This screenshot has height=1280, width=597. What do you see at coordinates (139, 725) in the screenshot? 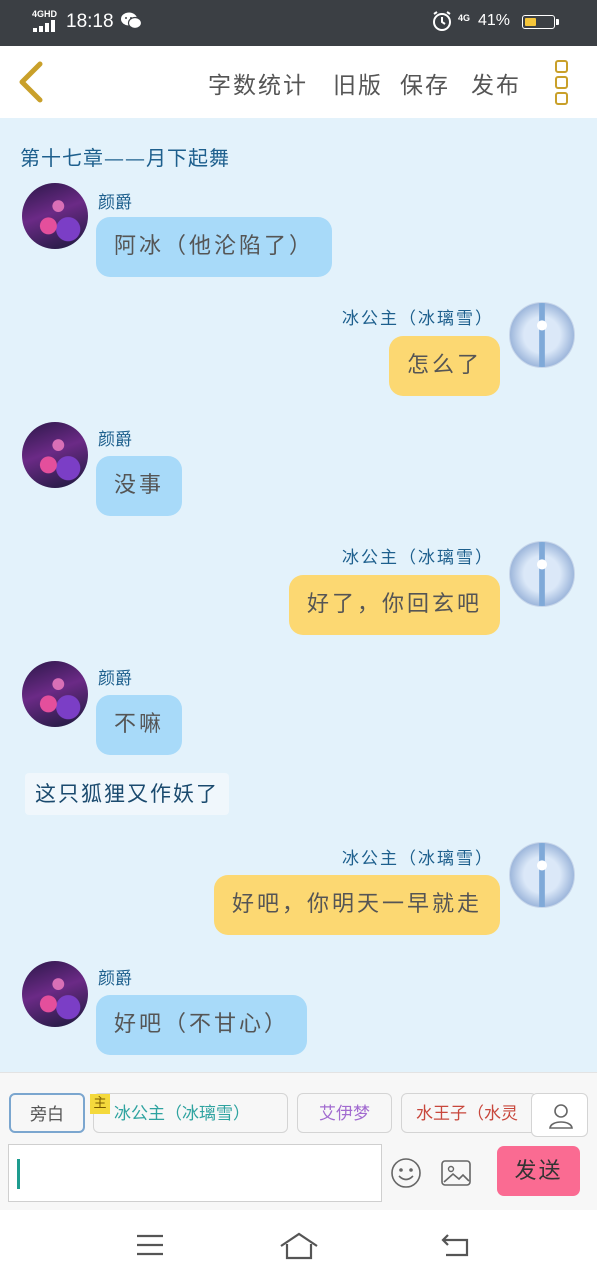
I see `message-bubble: 不嘛` at bounding box center [139, 725].